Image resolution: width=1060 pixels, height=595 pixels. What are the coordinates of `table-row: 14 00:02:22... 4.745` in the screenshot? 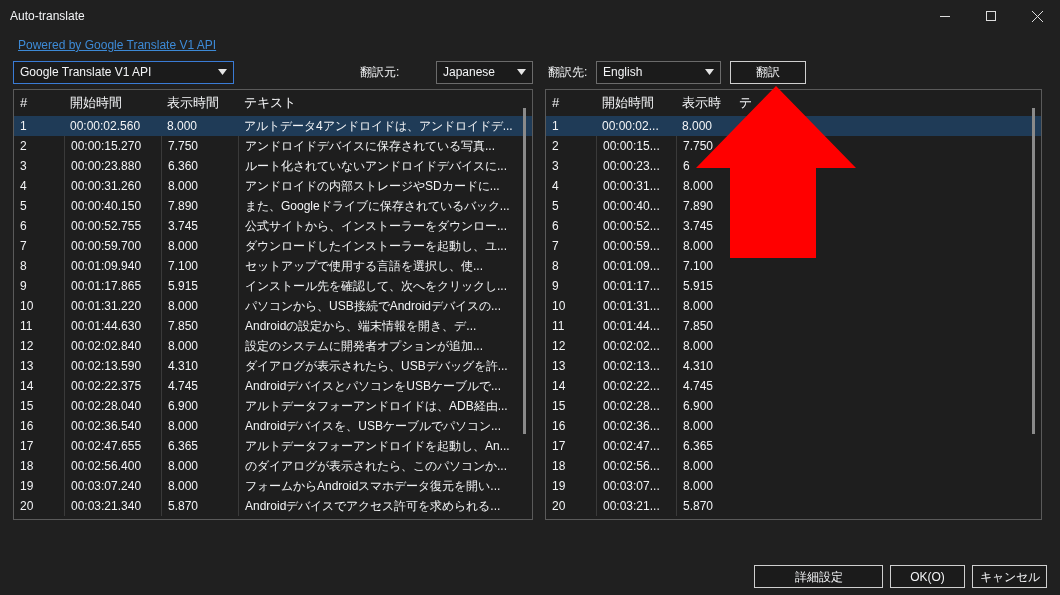 It's located at (793, 386).